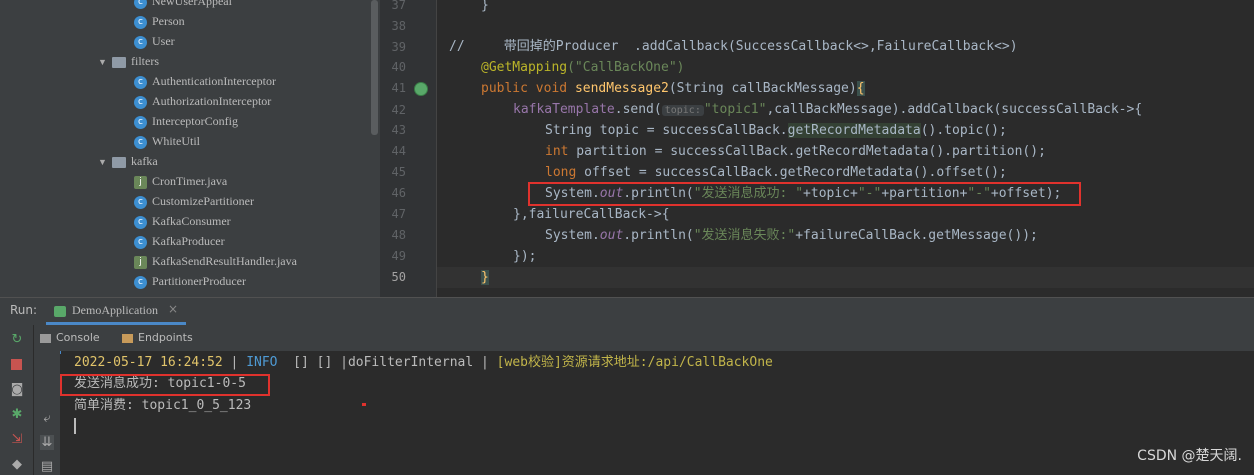 The image size is (1254, 475). What do you see at coordinates (127, 338) in the screenshot?
I see `endpoints-icon` at bounding box center [127, 338].